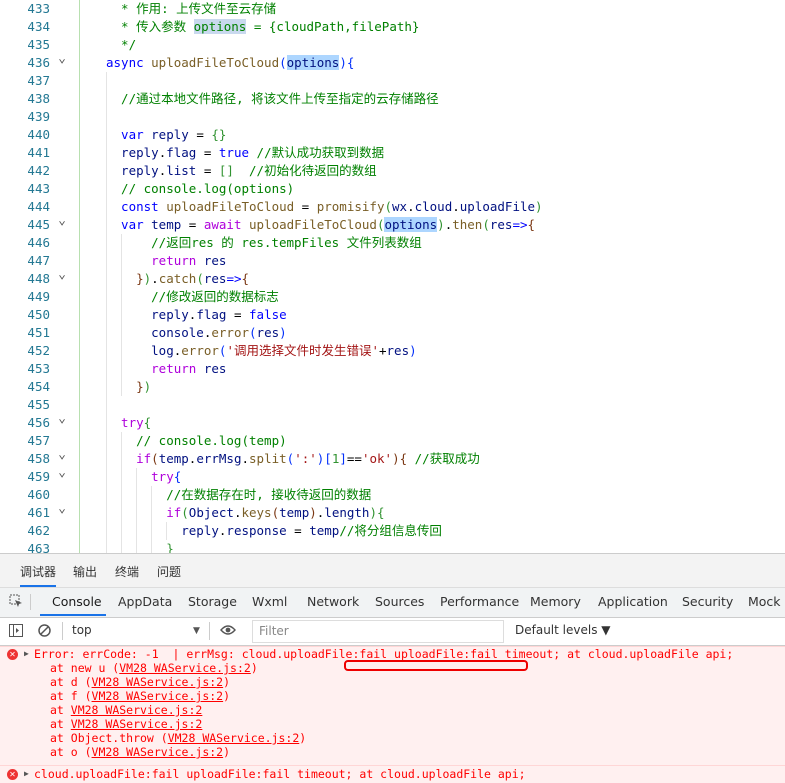  Describe the element at coordinates (211, 314) in the screenshot. I see `code-token: flag` at that location.